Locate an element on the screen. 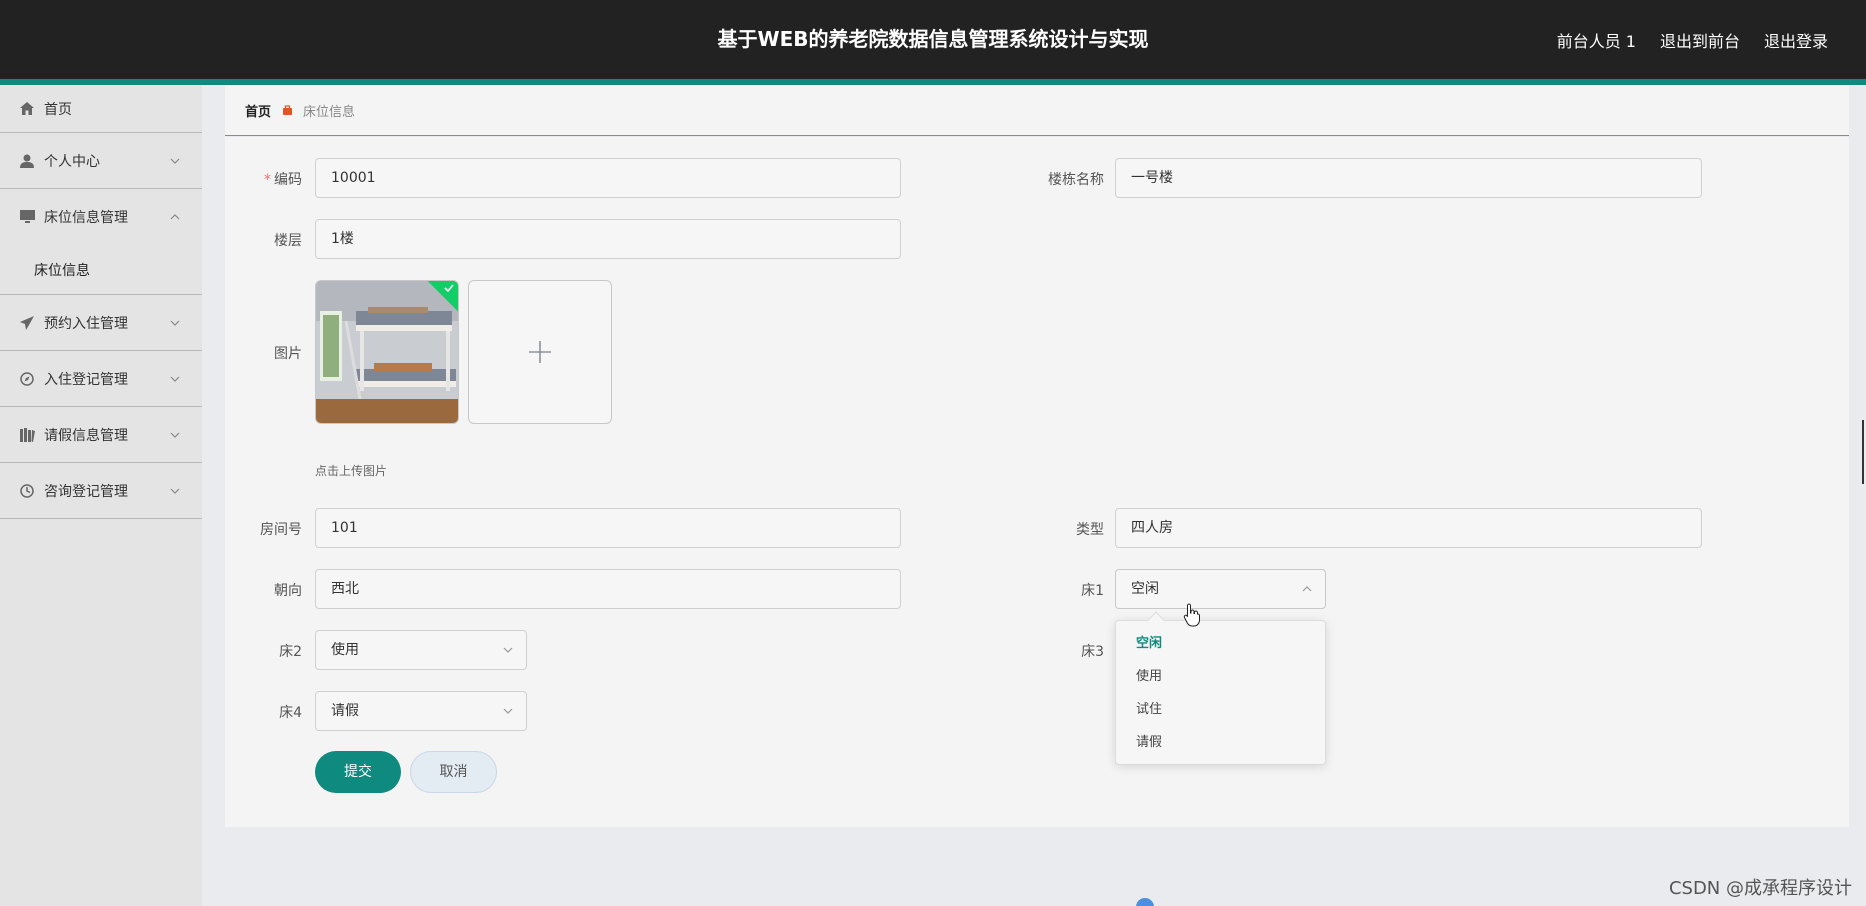 This screenshot has width=1866, height=906. floating-indicator is located at coordinates (1145, 902).